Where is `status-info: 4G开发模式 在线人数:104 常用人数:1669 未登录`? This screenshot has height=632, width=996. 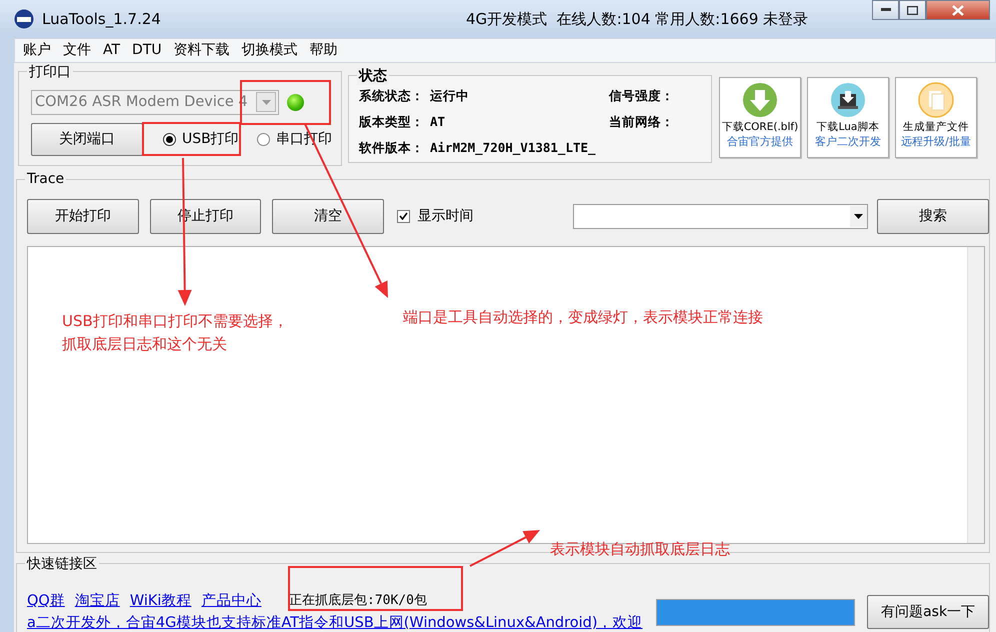 status-info: 4G开发模式 在线人数:104 常用人数:1669 未登录 is located at coordinates (638, 19).